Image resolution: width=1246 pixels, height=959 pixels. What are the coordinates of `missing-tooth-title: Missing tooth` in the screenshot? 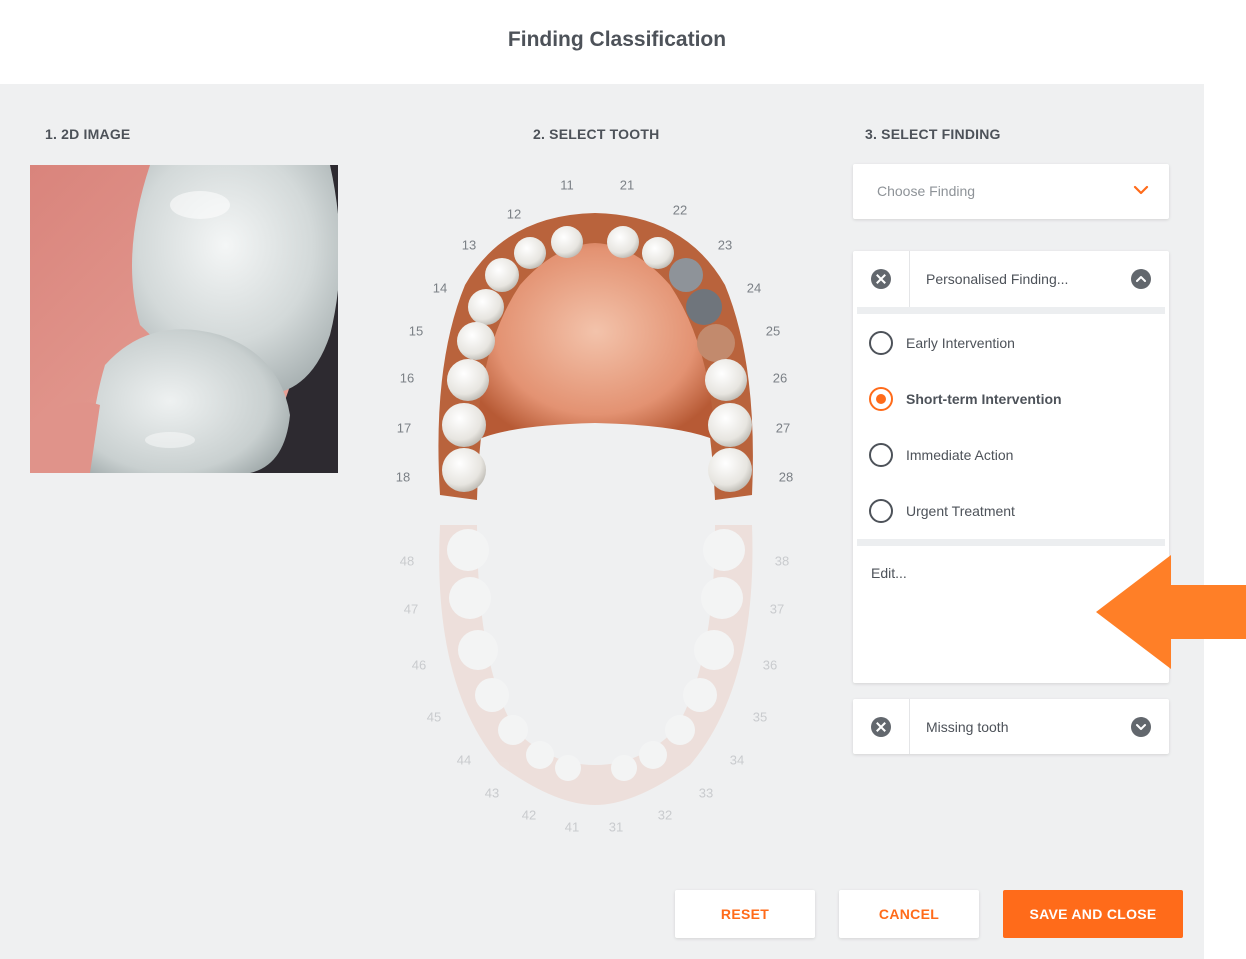 It's located at (967, 727).